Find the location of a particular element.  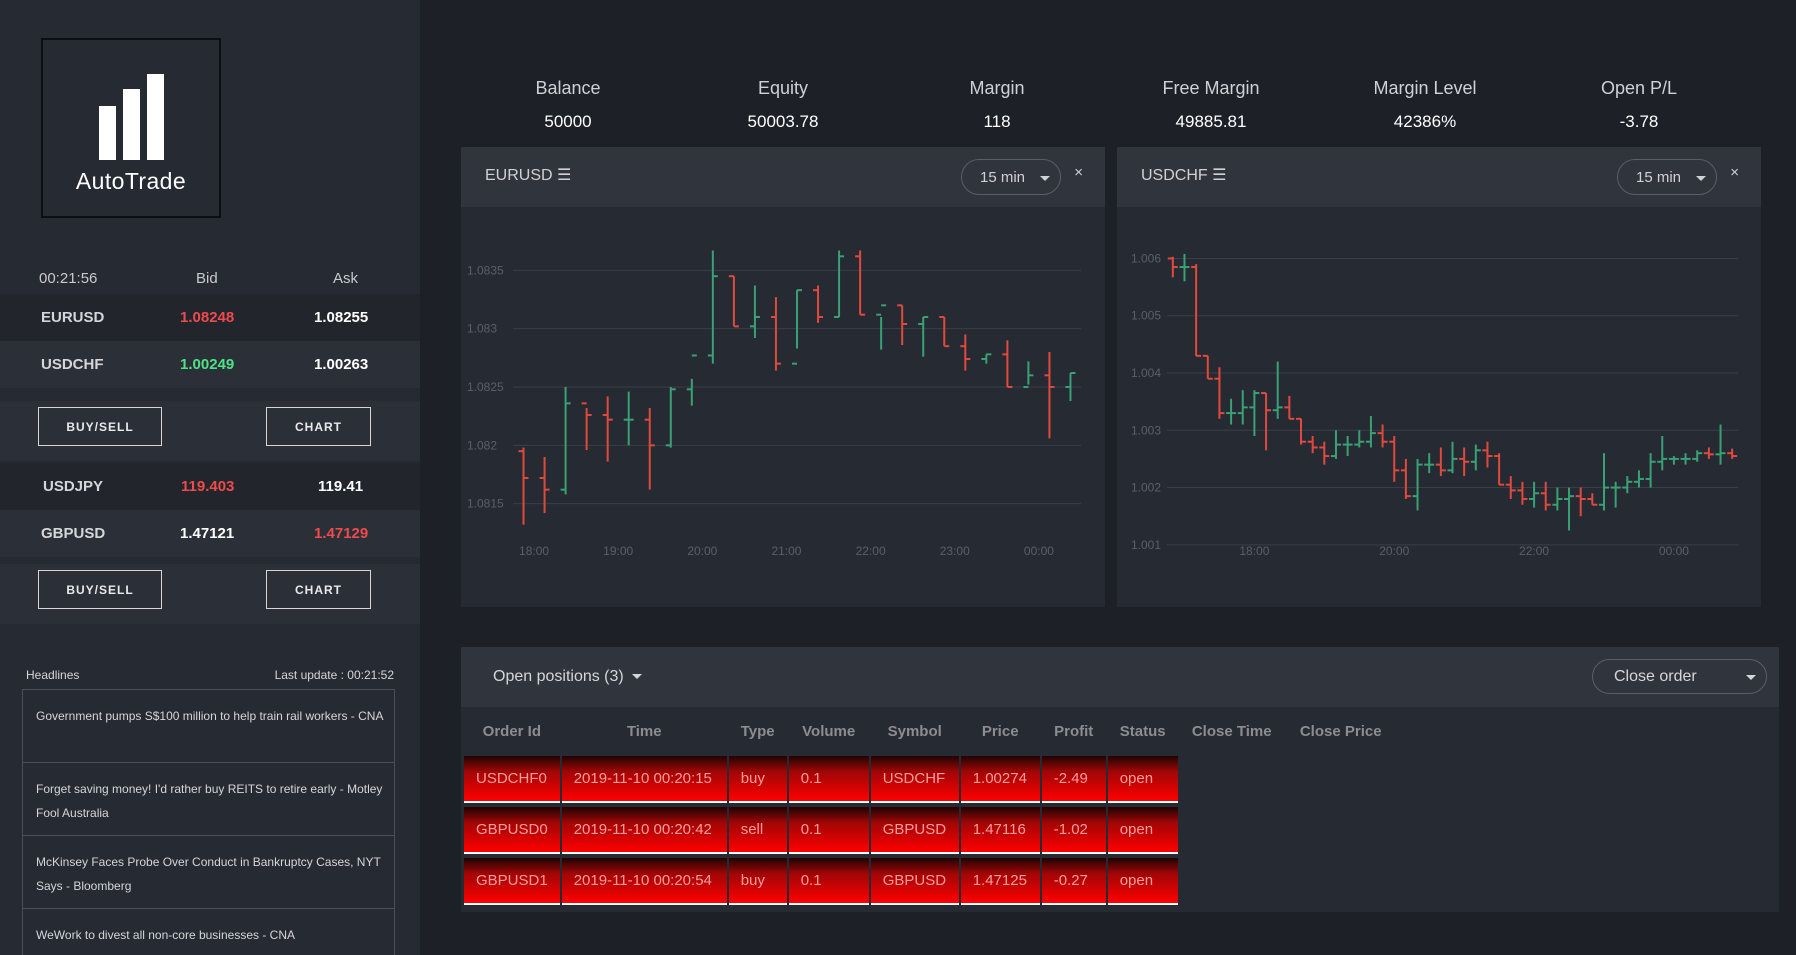

column-header: Close Price is located at coordinates (1340, 731).